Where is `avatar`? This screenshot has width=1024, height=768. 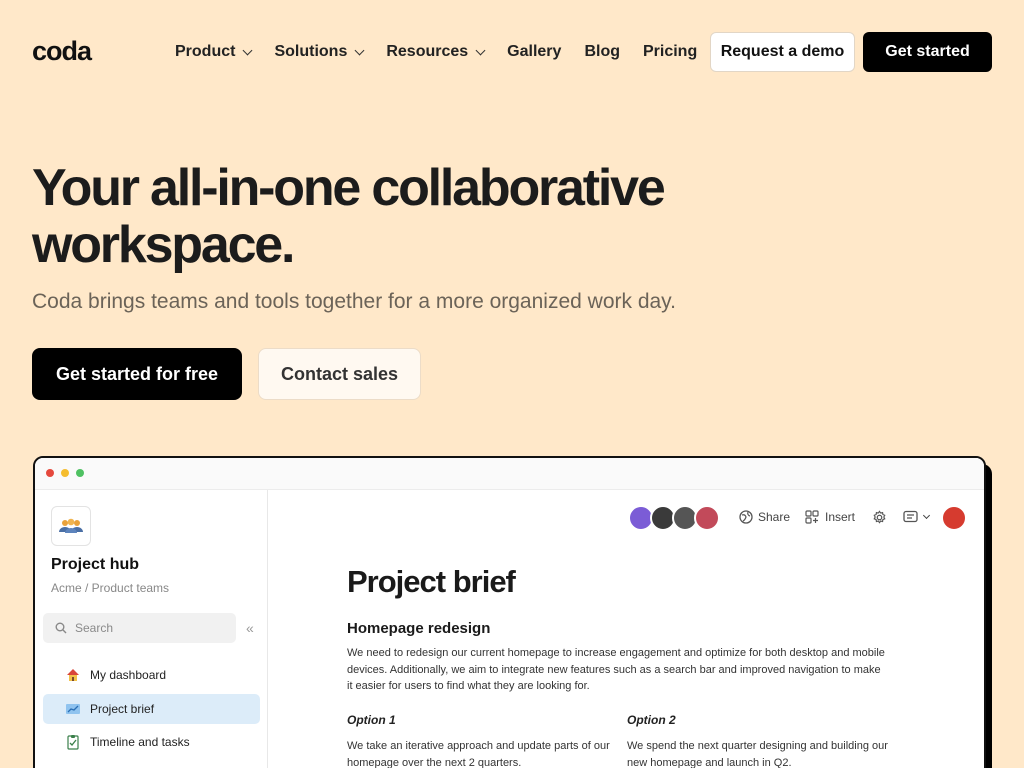
avatar is located at coordinates (707, 518).